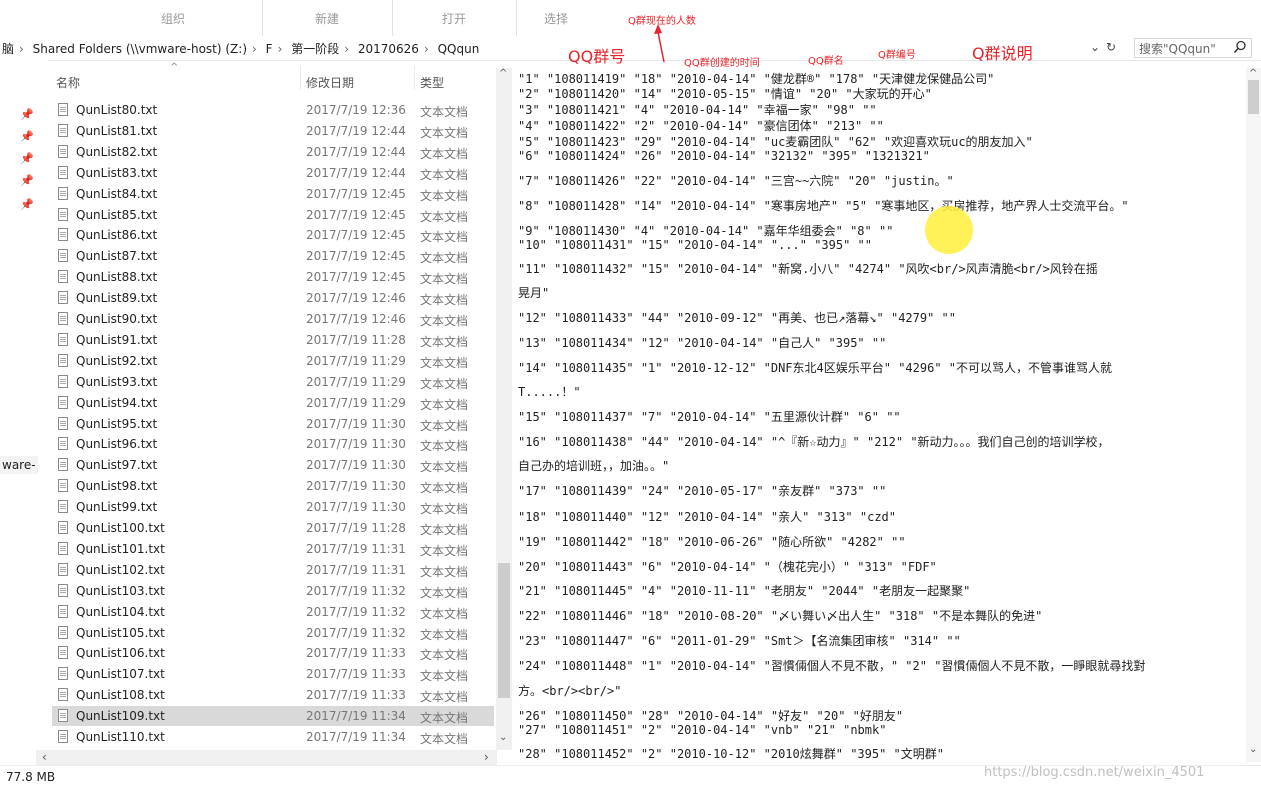 This screenshot has width=1261, height=792. Describe the element at coordinates (120, 737) in the screenshot. I see `file-name: QunList110.txt` at that location.